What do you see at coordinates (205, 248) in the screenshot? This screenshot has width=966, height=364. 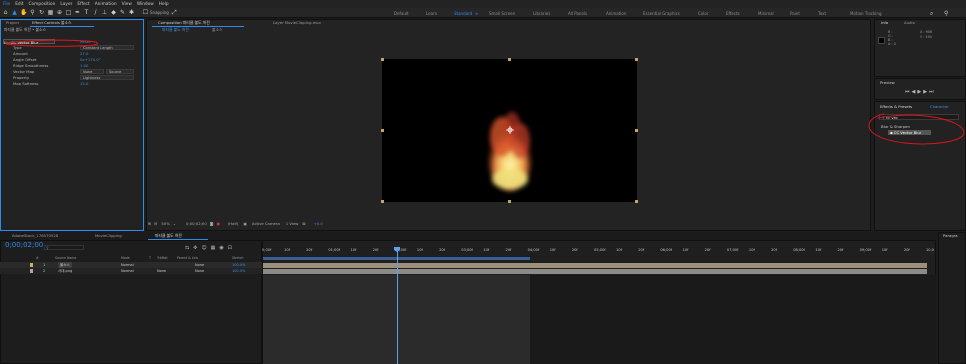 I see `shy-icon: ☺` at bounding box center [205, 248].